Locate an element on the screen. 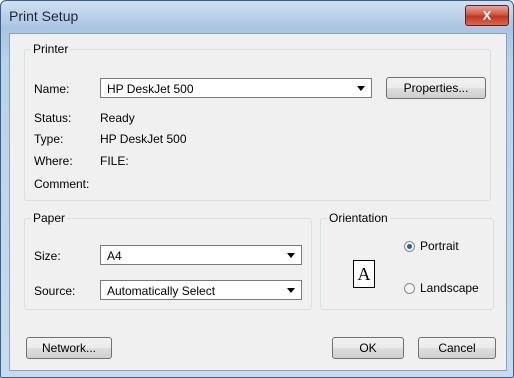 The height and width of the screenshot is (378, 514). landscape-radio is located at coordinates (409, 288).